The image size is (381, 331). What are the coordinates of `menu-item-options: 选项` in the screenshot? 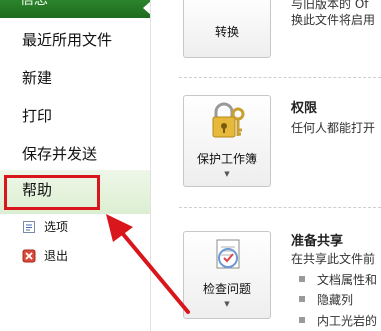 It's located at (45, 226).